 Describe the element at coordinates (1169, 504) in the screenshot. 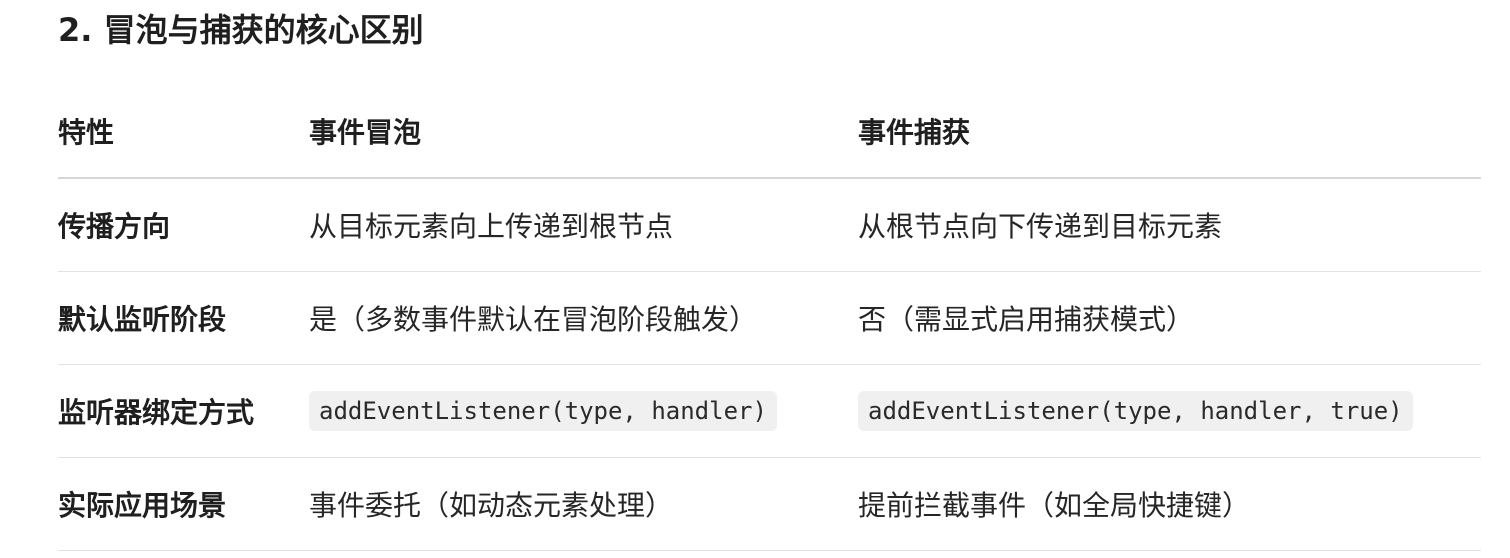

I see `capturing-cell: 提前拦截事件（如全局快捷键）` at that location.